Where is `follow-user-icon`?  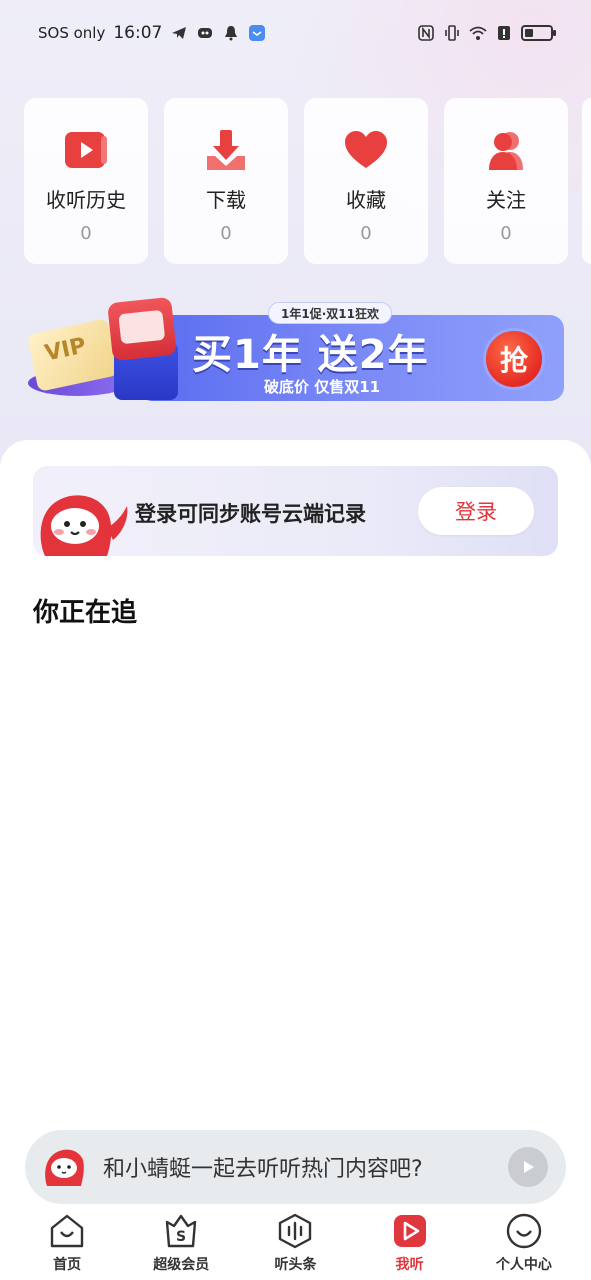
follow-user-icon is located at coordinates (506, 151).